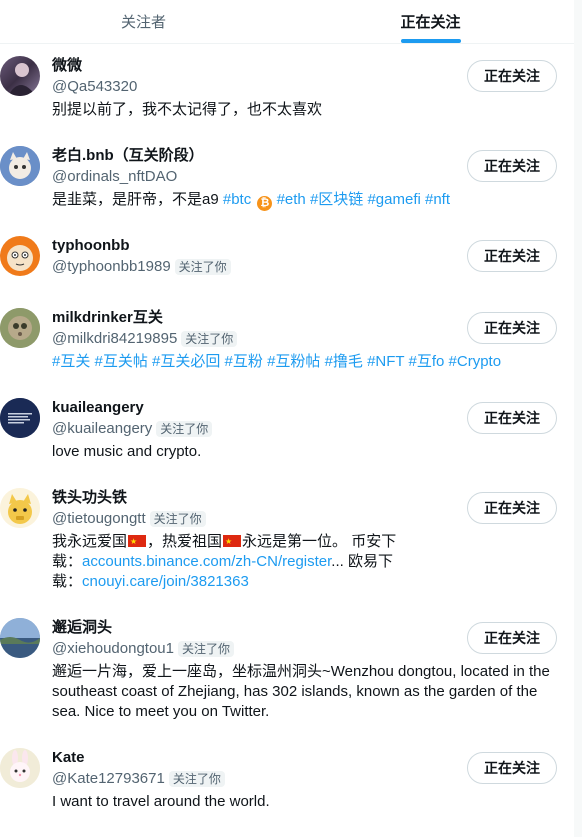 This screenshot has width=582, height=837. Describe the element at coordinates (578, 418) in the screenshot. I see `scrollbar` at that location.